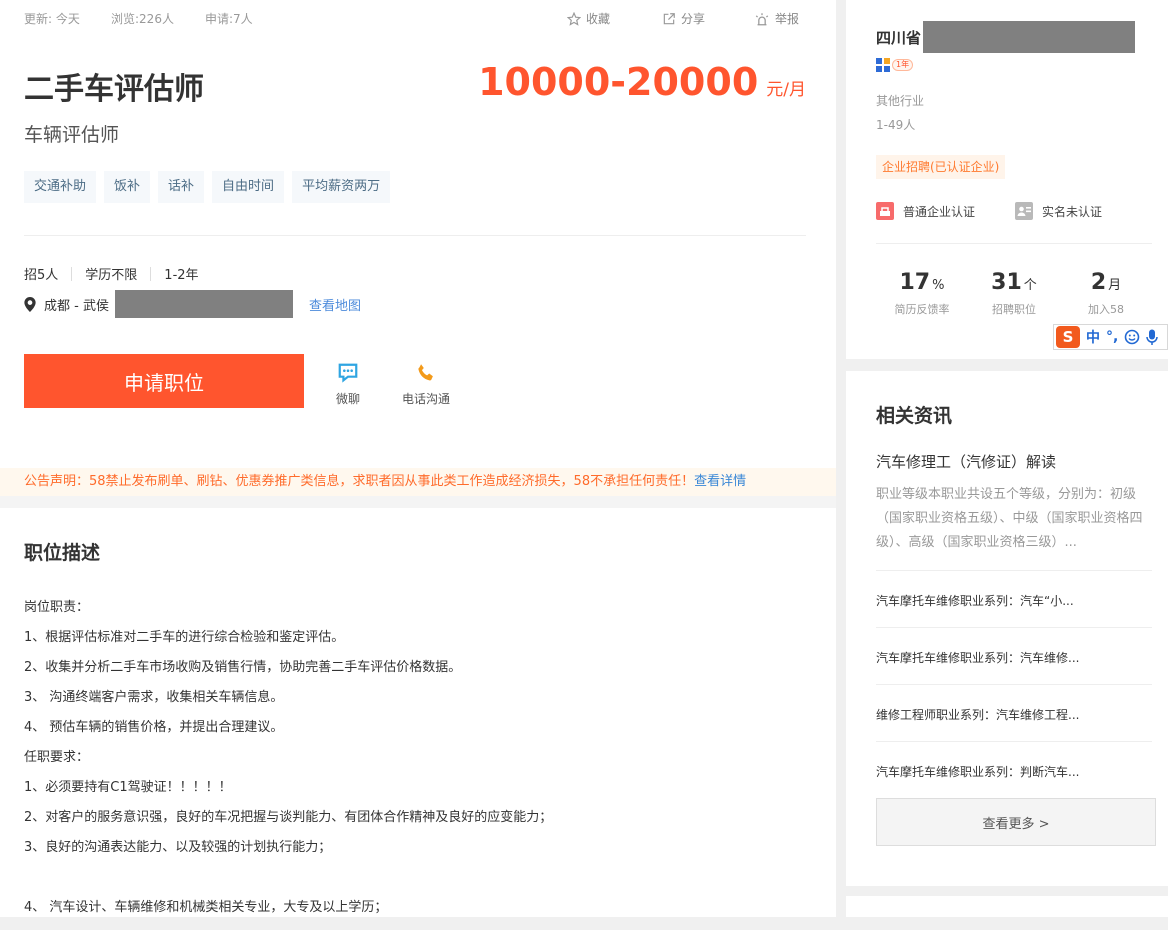  Describe the element at coordinates (787, 19) in the screenshot. I see `report-label: 举报` at that location.